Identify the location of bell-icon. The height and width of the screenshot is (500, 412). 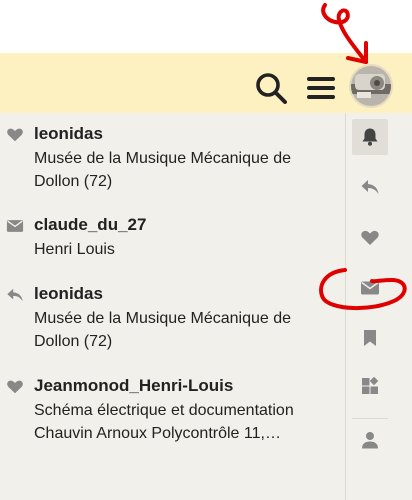
(370, 137).